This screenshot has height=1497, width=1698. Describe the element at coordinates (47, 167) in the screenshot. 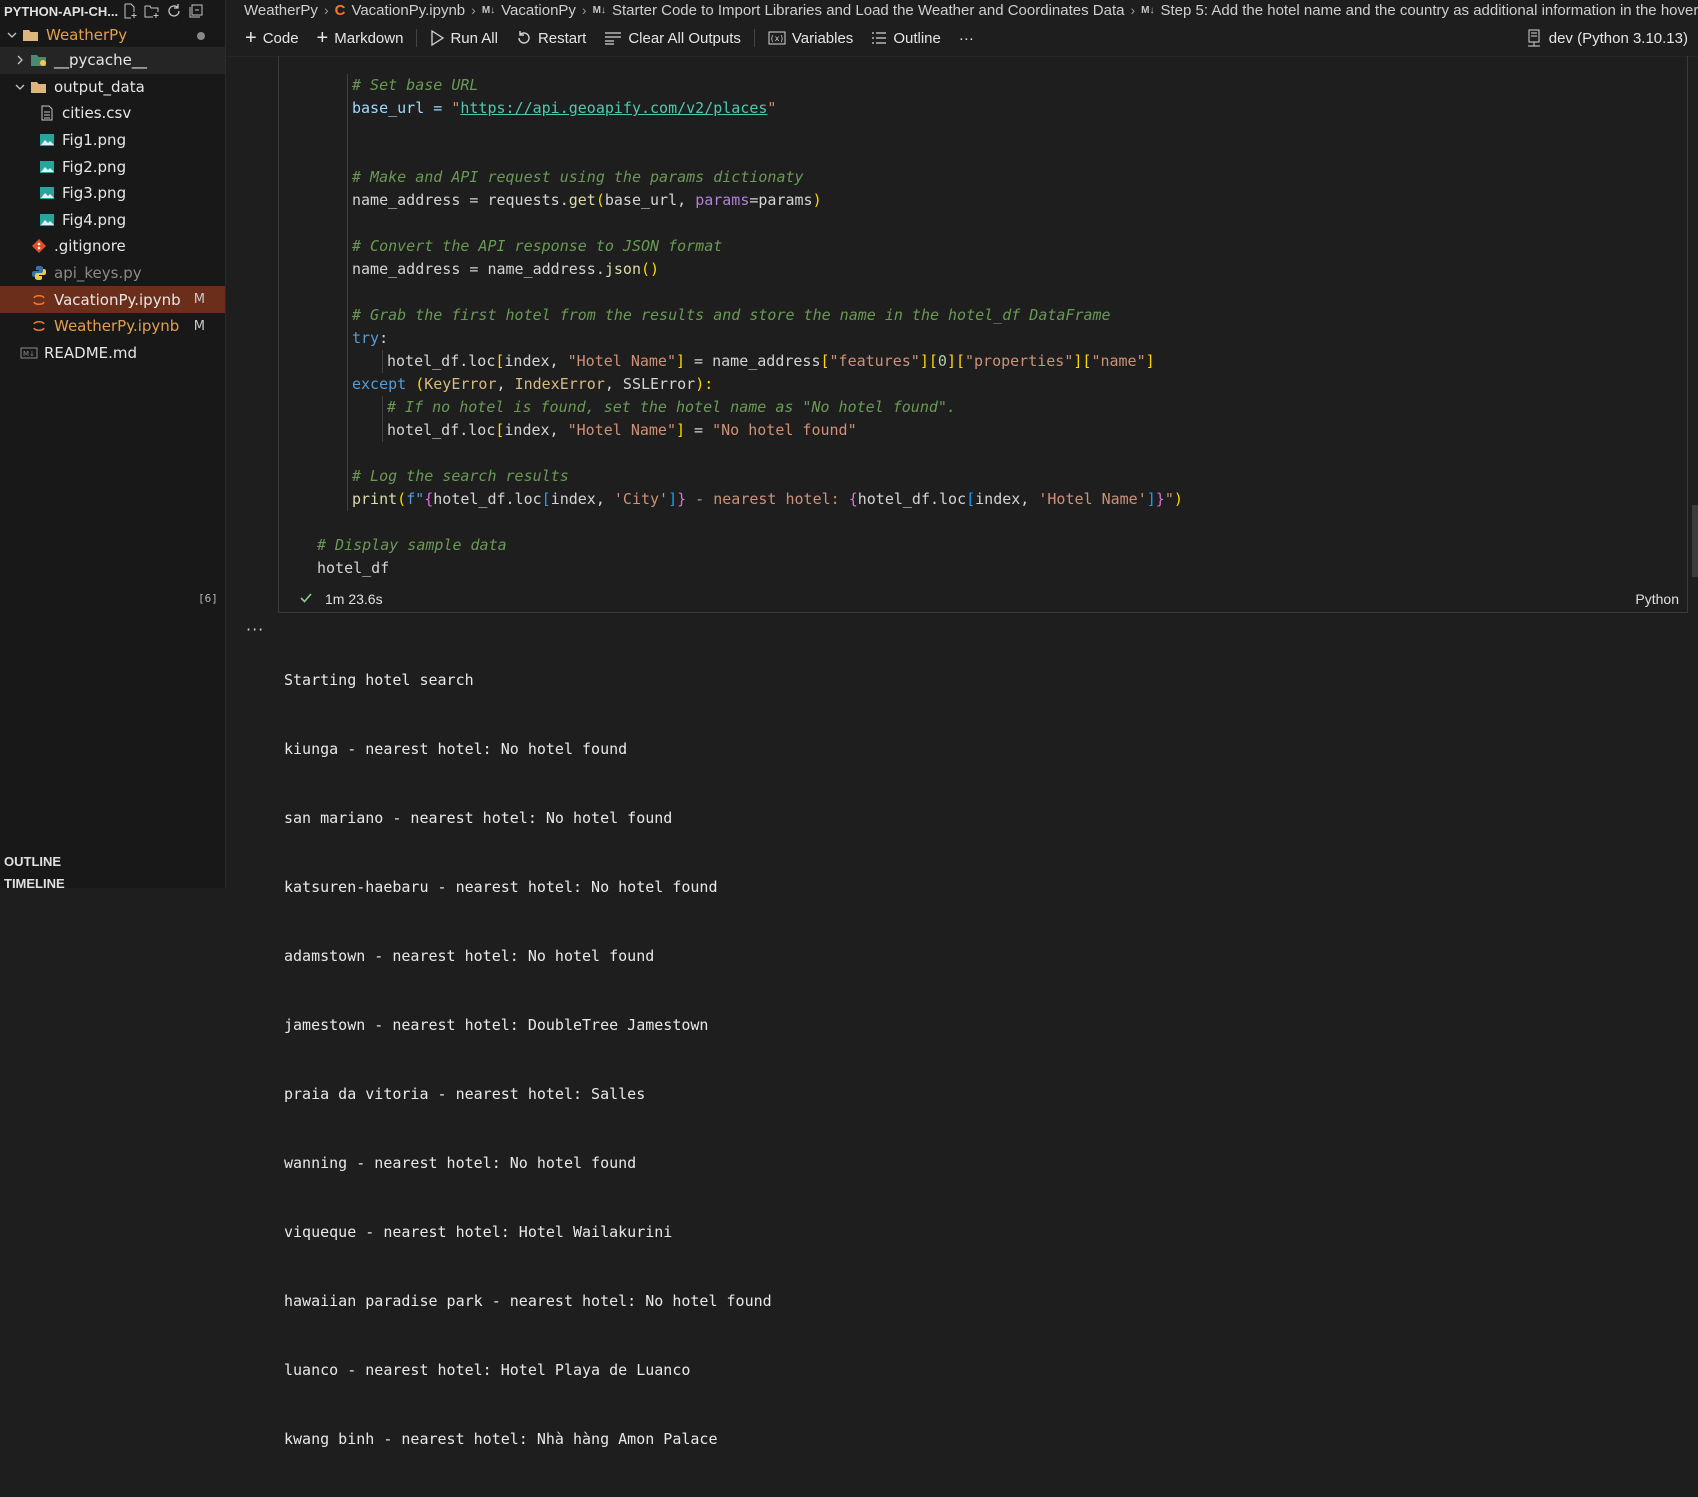

I see `image-file-icon` at that location.